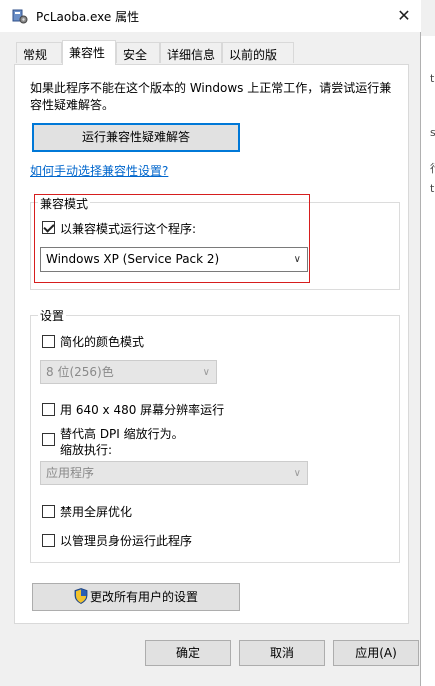 The width and height of the screenshot is (435, 686). Describe the element at coordinates (89, 52) in the screenshot. I see `tab-compatibility: 兼容性` at that location.